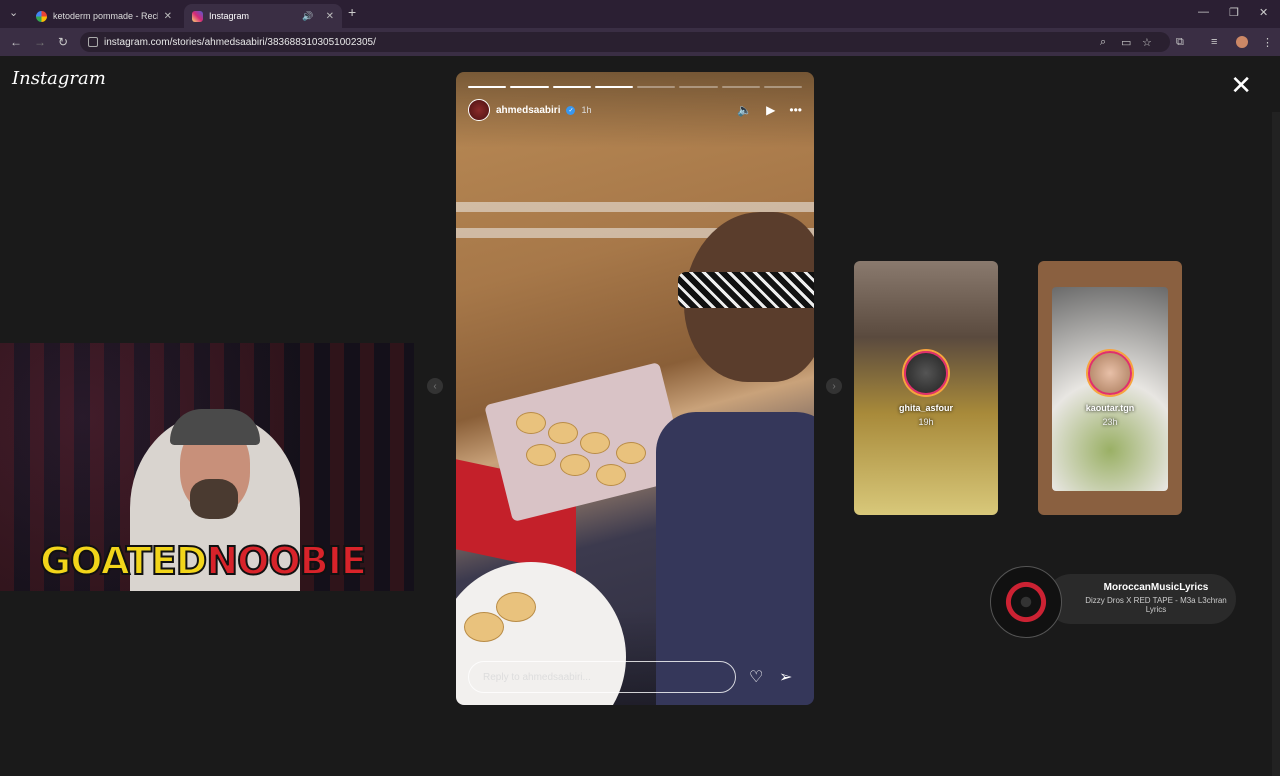 The height and width of the screenshot is (776, 1280). Describe the element at coordinates (1126, 42) in the screenshot. I see `cast-icon: ▭` at that location.